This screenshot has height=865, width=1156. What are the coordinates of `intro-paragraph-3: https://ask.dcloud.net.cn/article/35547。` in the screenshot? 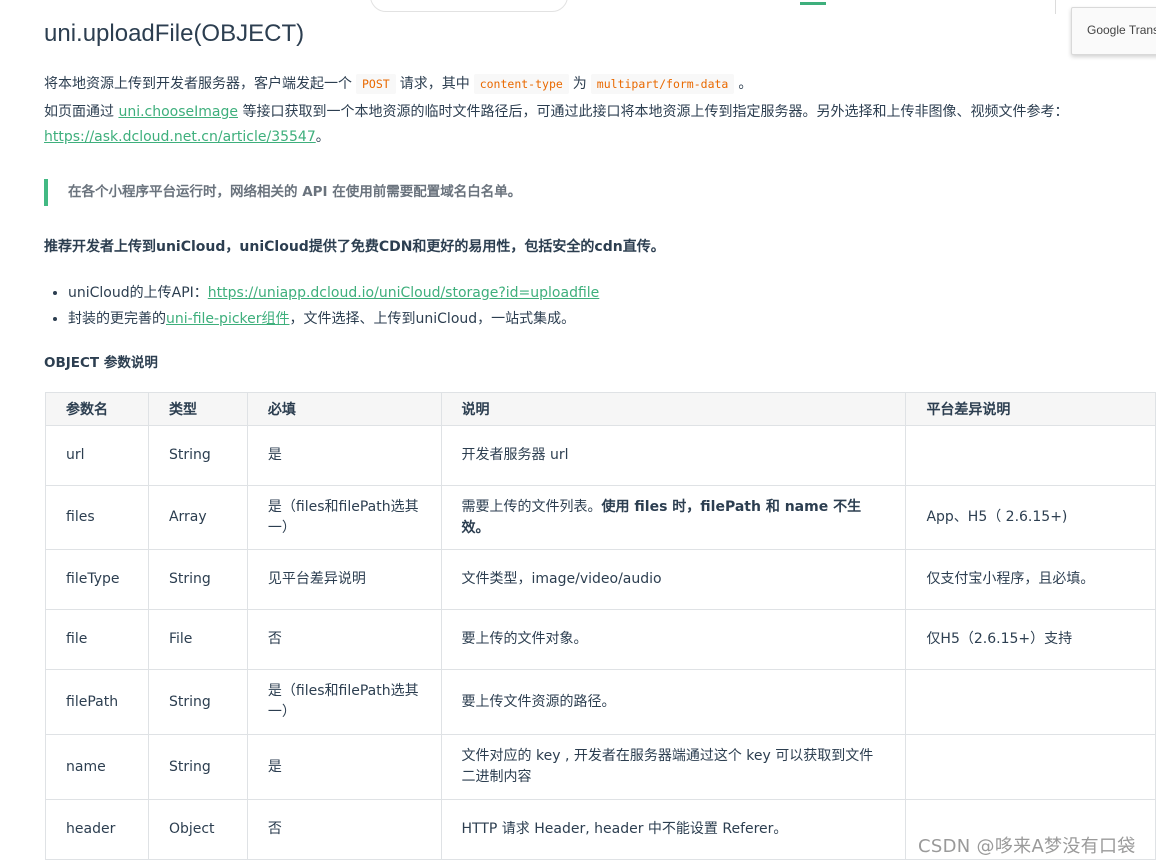 It's located at (187, 137).